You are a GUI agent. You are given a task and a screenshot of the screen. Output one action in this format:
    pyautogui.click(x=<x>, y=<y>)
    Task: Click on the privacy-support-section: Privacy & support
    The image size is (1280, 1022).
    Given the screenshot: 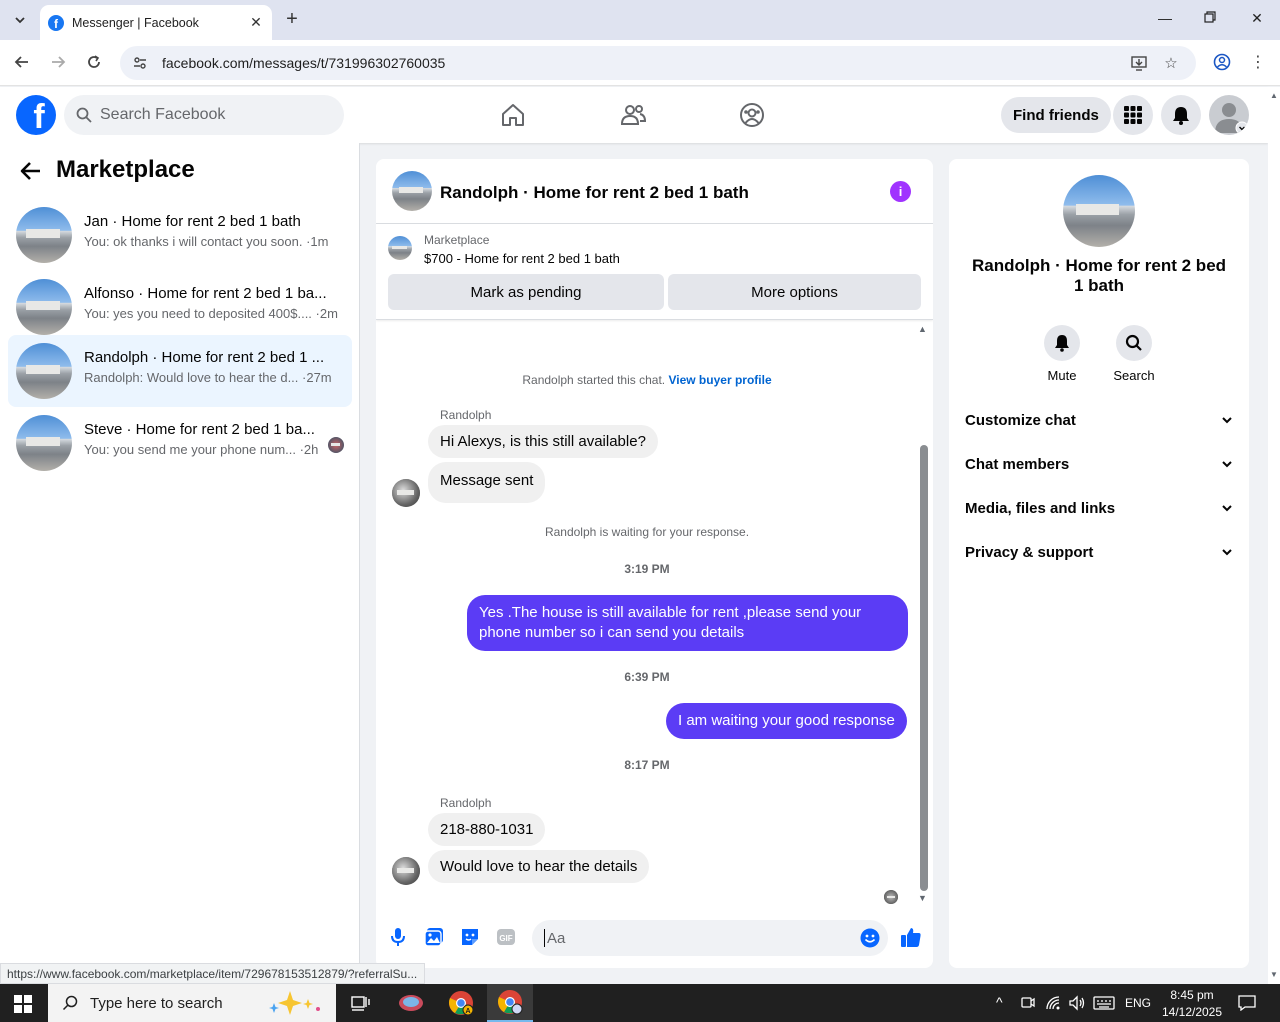 What is the action you would take?
    pyautogui.click(x=1099, y=552)
    